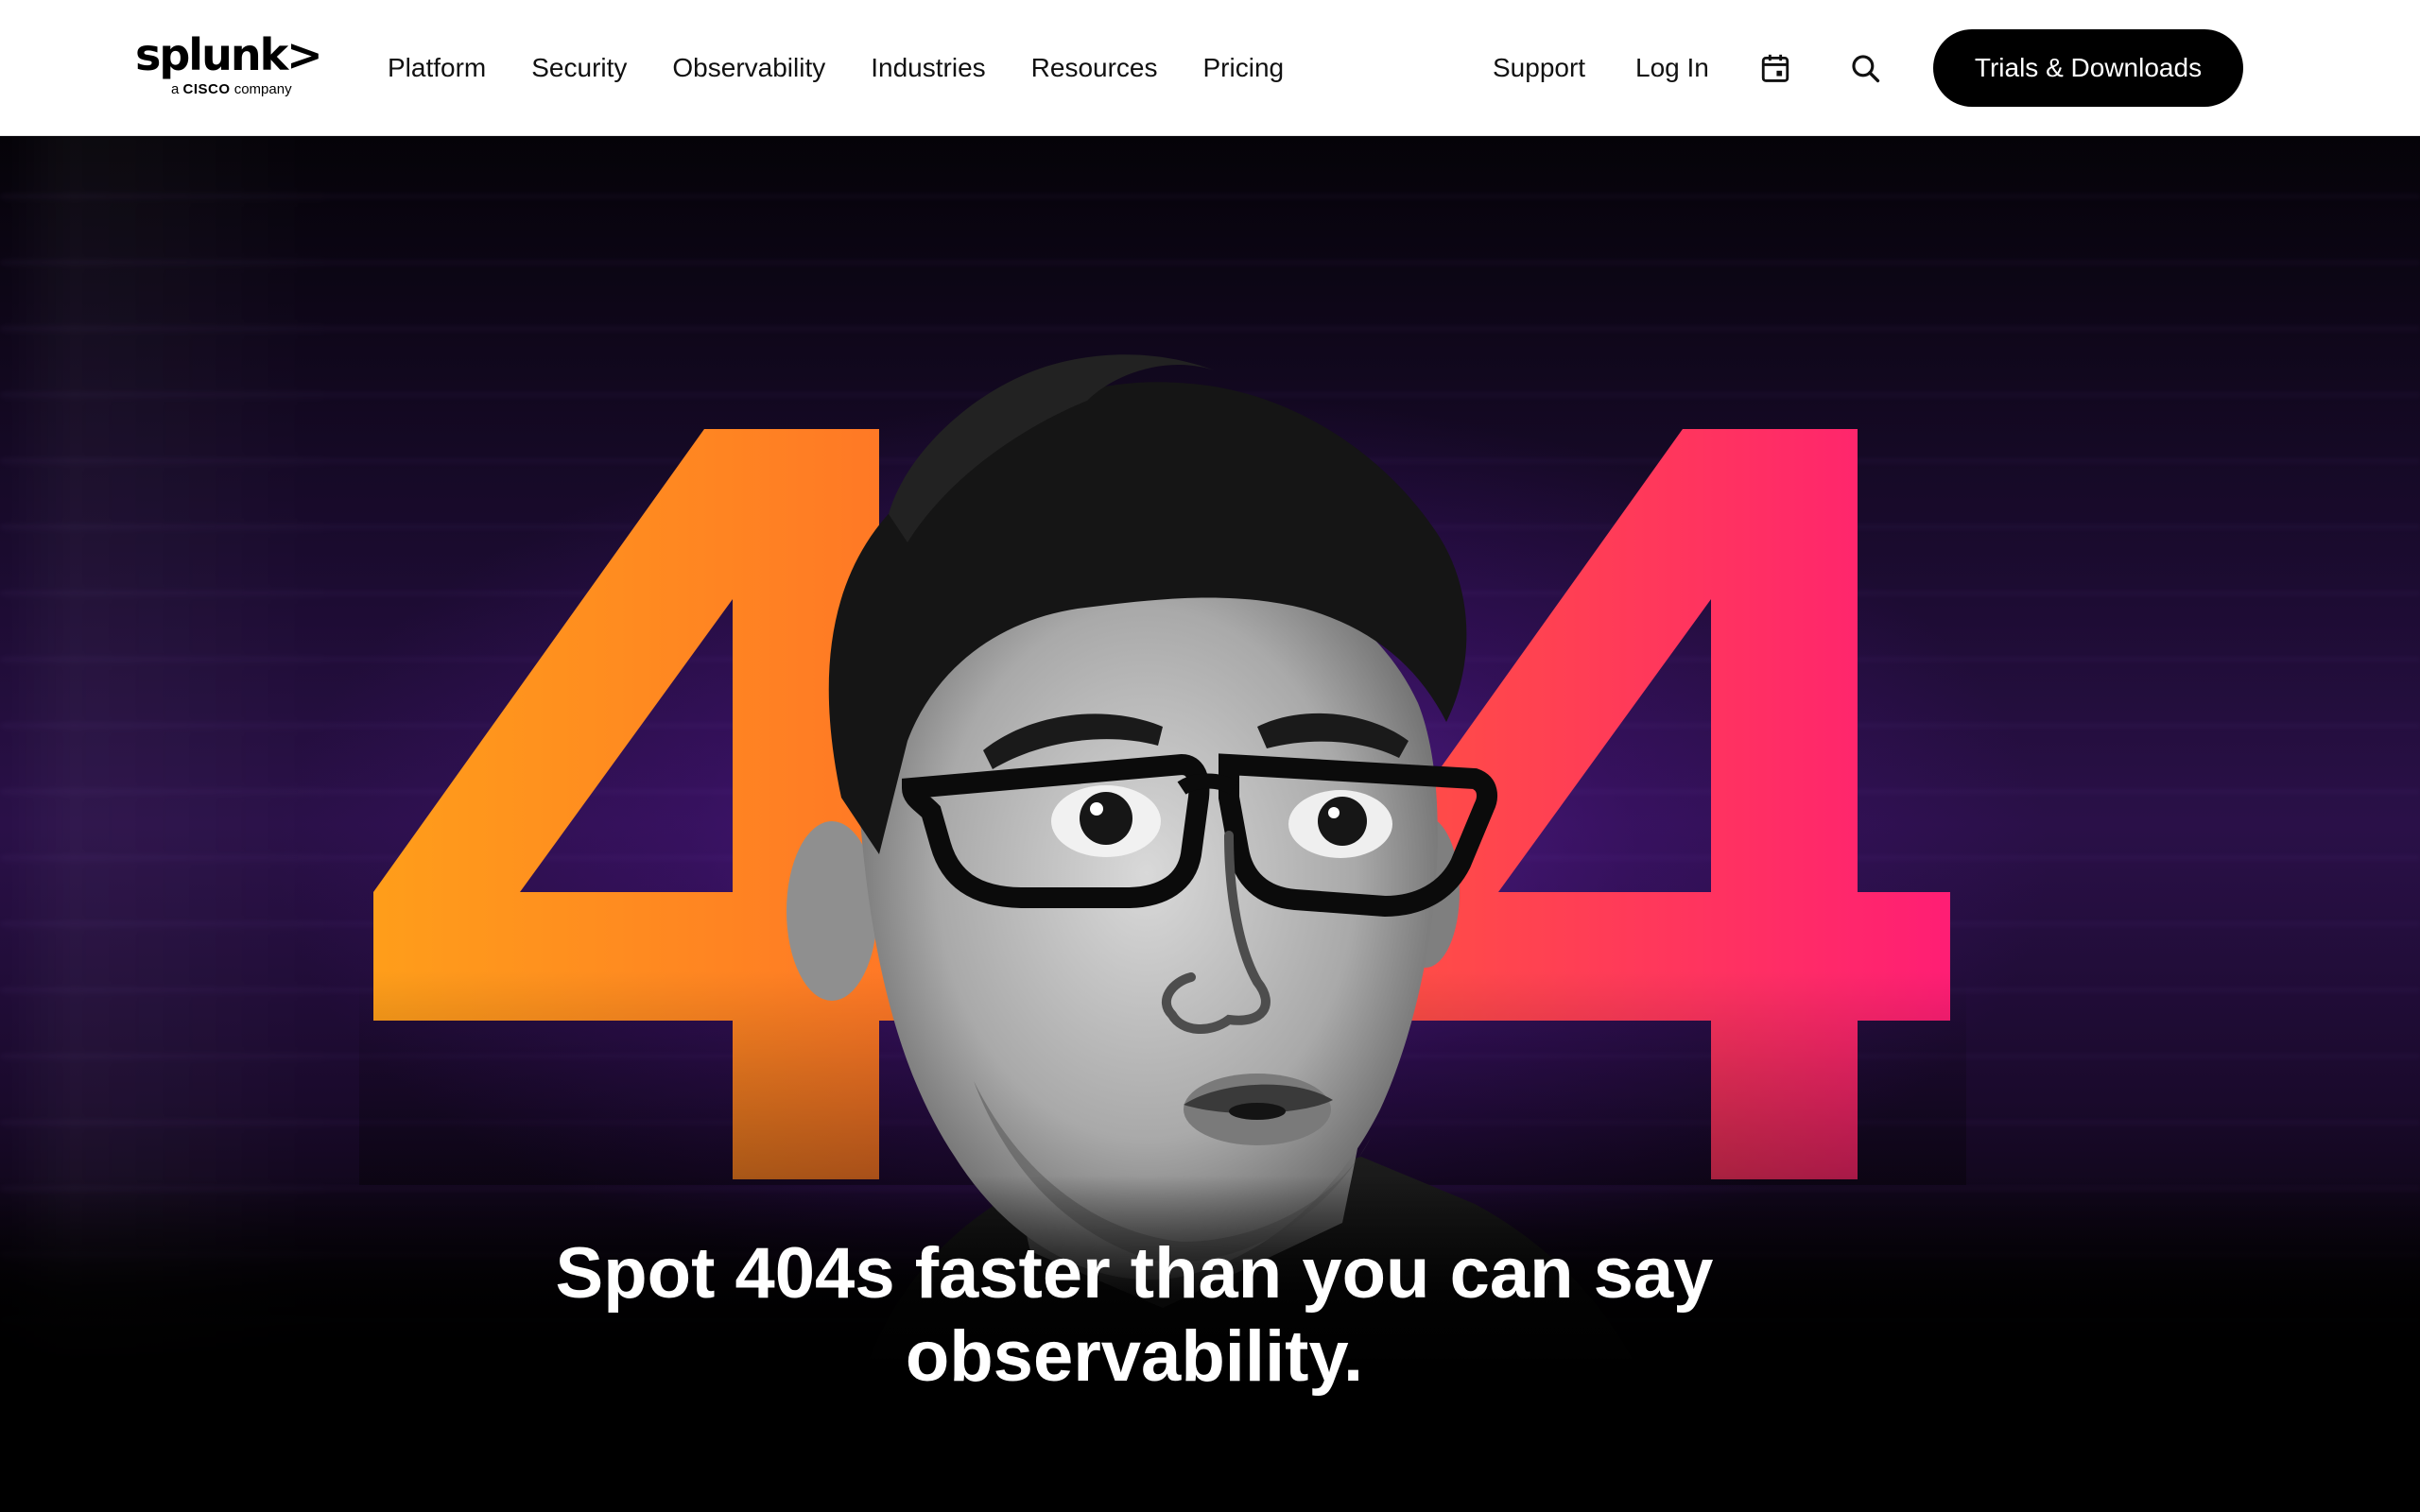 This screenshot has width=2420, height=1512. What do you see at coordinates (928, 68) in the screenshot?
I see `nav-industries: Industries` at bounding box center [928, 68].